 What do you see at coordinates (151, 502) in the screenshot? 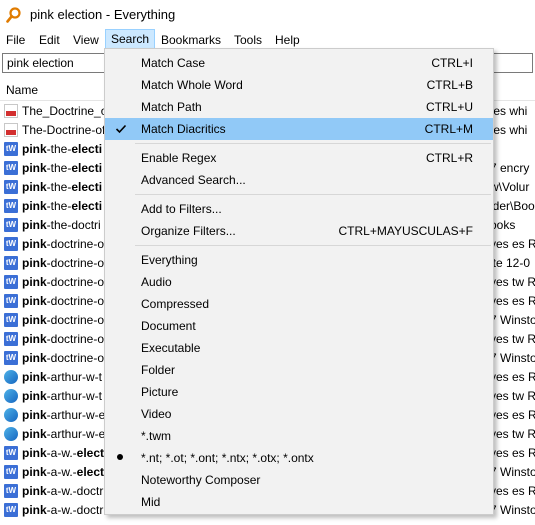
I see `menu-item-label: Mid` at bounding box center [151, 502].